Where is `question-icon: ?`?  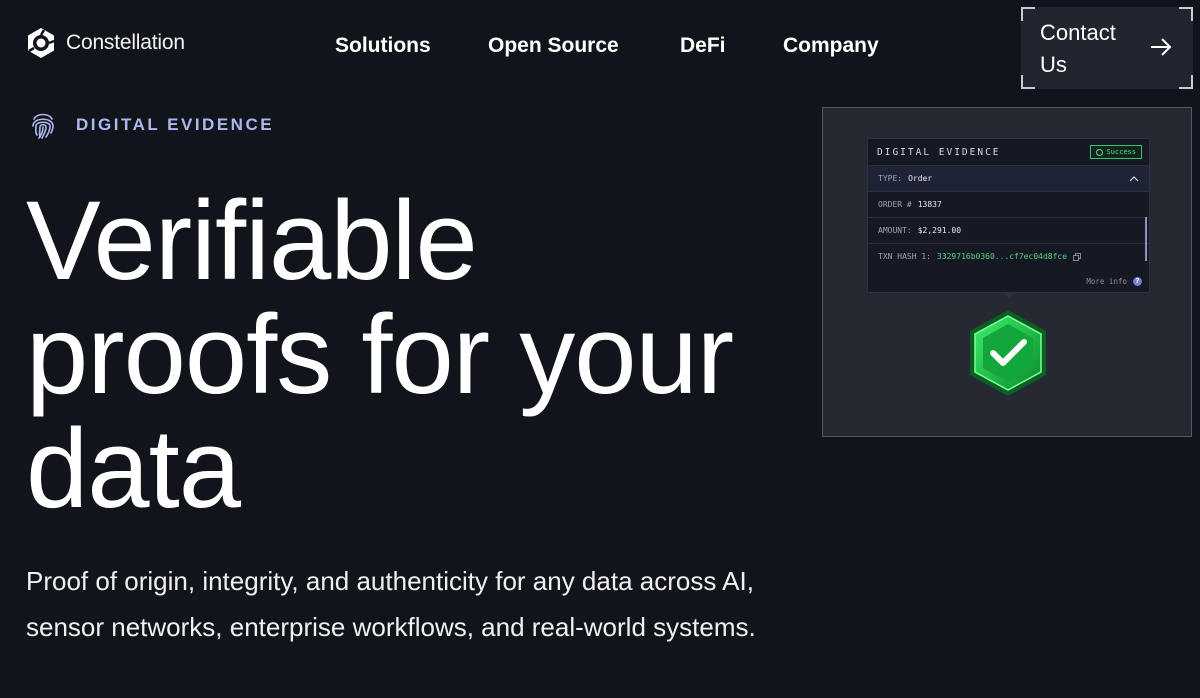 question-icon: ? is located at coordinates (1137, 281).